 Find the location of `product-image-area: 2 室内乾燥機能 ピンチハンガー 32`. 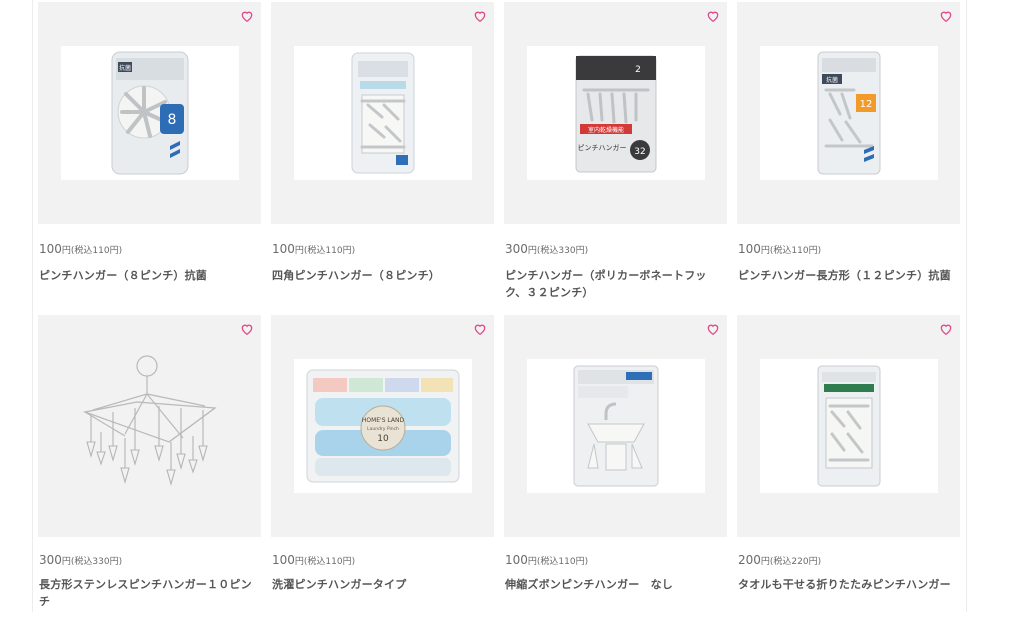

product-image-area: 2 室内乾燥機能 ピンチハンガー 32 is located at coordinates (615, 113).